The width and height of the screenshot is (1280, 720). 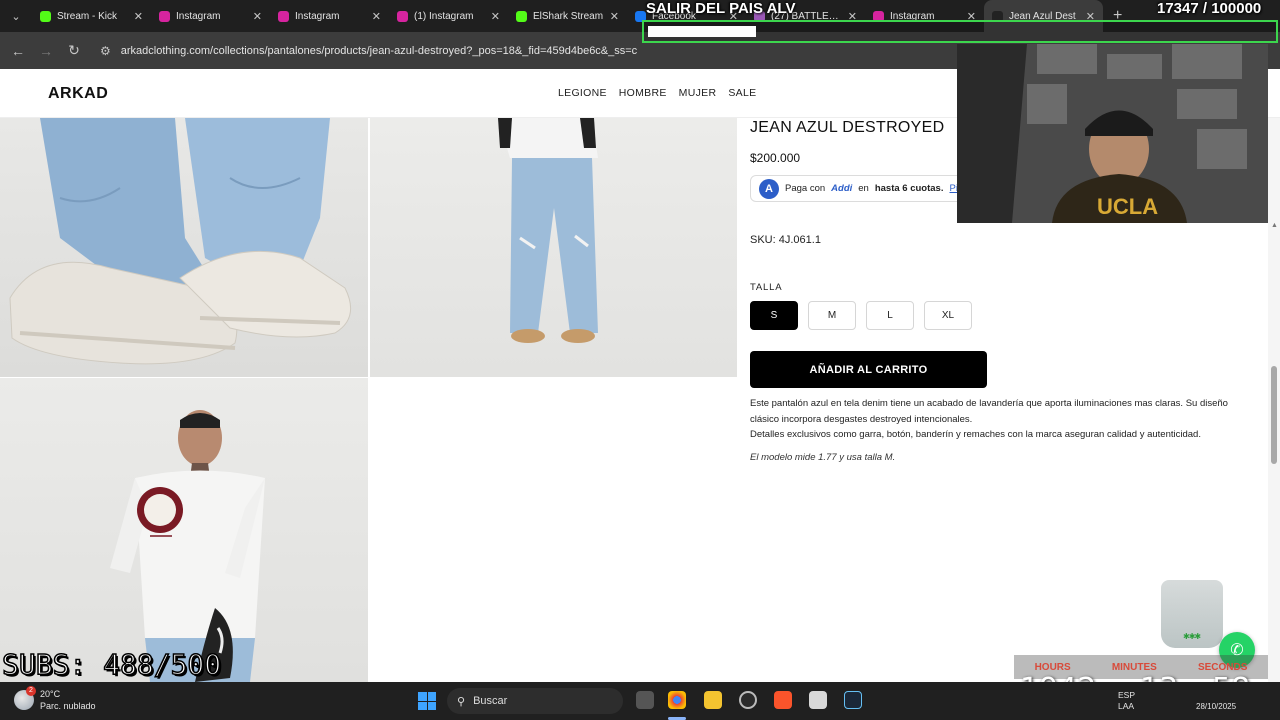 What do you see at coordinates (861, 315) in the screenshot?
I see `size-selector: S M L XL` at bounding box center [861, 315].